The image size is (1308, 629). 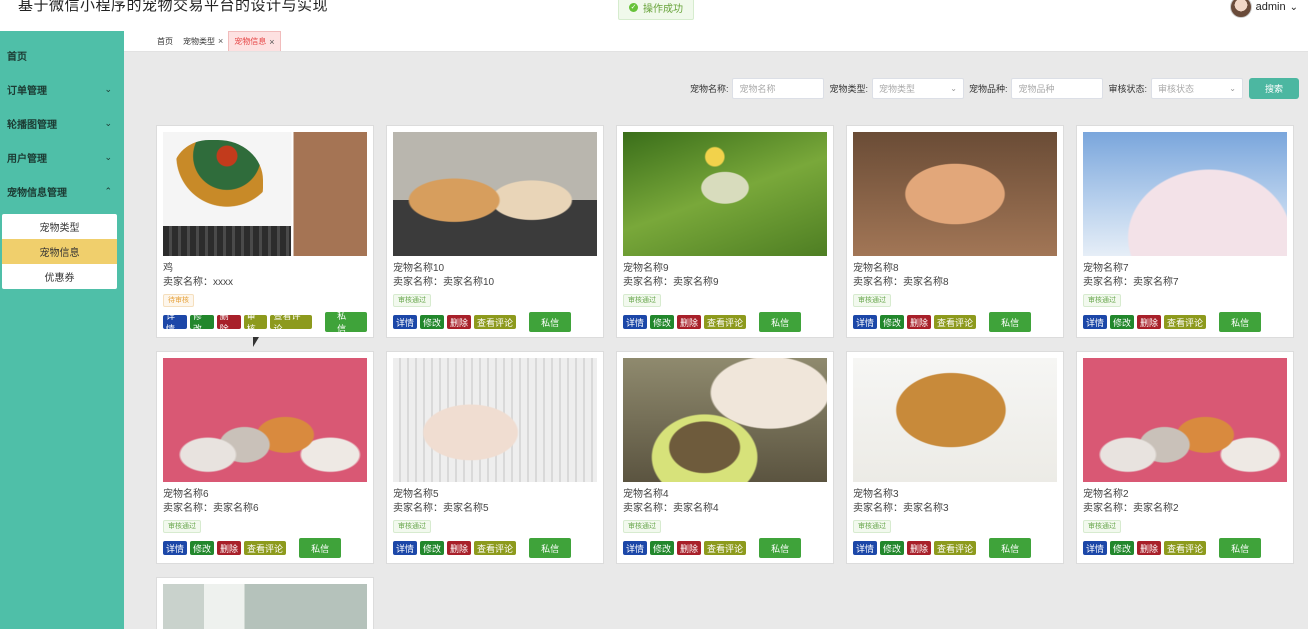 I want to click on sidebar-item-home: 首页, so click(x=62, y=55).